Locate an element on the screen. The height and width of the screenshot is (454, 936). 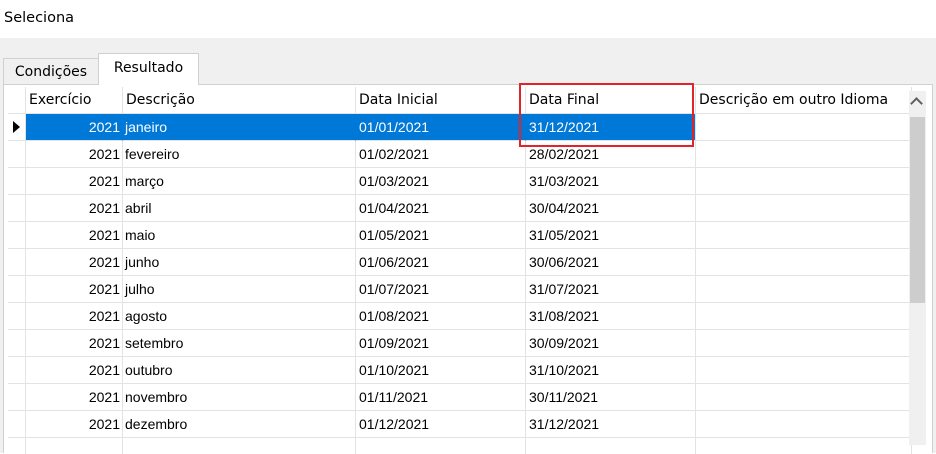
cell-data-inicial: 01/05/2021 is located at coordinates (441, 235).